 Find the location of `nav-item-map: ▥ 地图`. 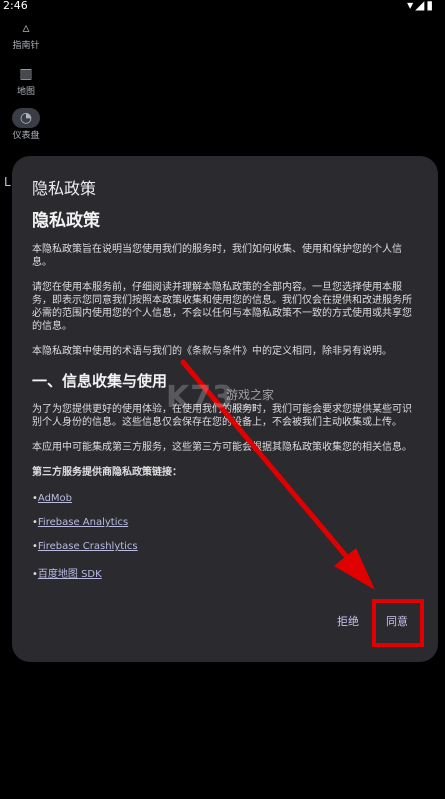

nav-item-map: ▥ 地图 is located at coordinates (26, 79).